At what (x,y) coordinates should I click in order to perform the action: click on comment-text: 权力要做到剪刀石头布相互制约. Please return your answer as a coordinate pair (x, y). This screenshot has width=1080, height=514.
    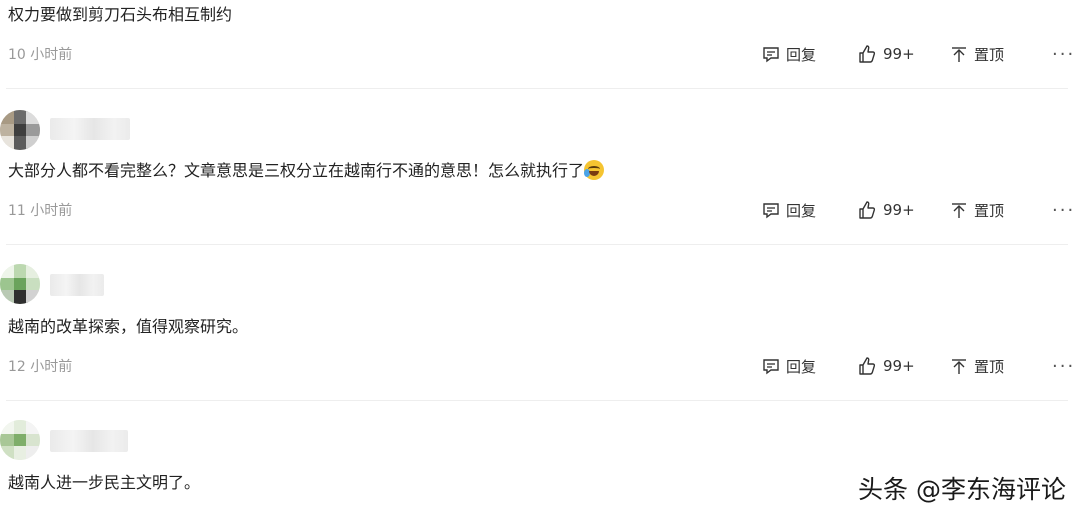
    Looking at the image, I should click on (120, 14).